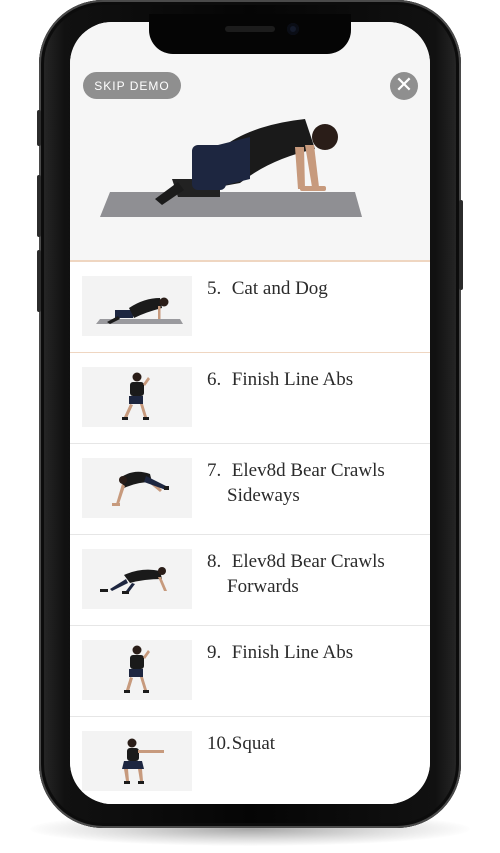 The width and height of the screenshot is (500, 853). I want to click on volume-down-button, so click(39, 281).